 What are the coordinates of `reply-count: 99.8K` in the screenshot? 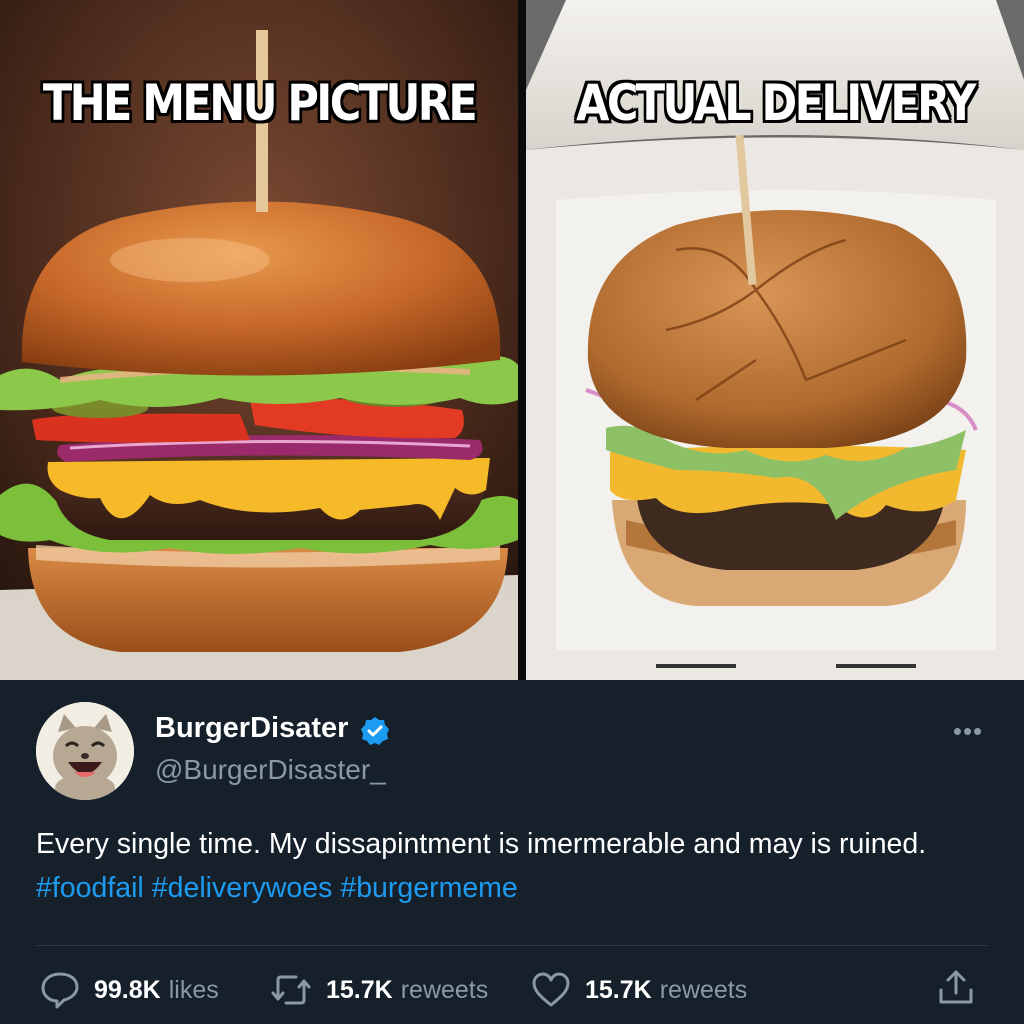 It's located at (127, 989).